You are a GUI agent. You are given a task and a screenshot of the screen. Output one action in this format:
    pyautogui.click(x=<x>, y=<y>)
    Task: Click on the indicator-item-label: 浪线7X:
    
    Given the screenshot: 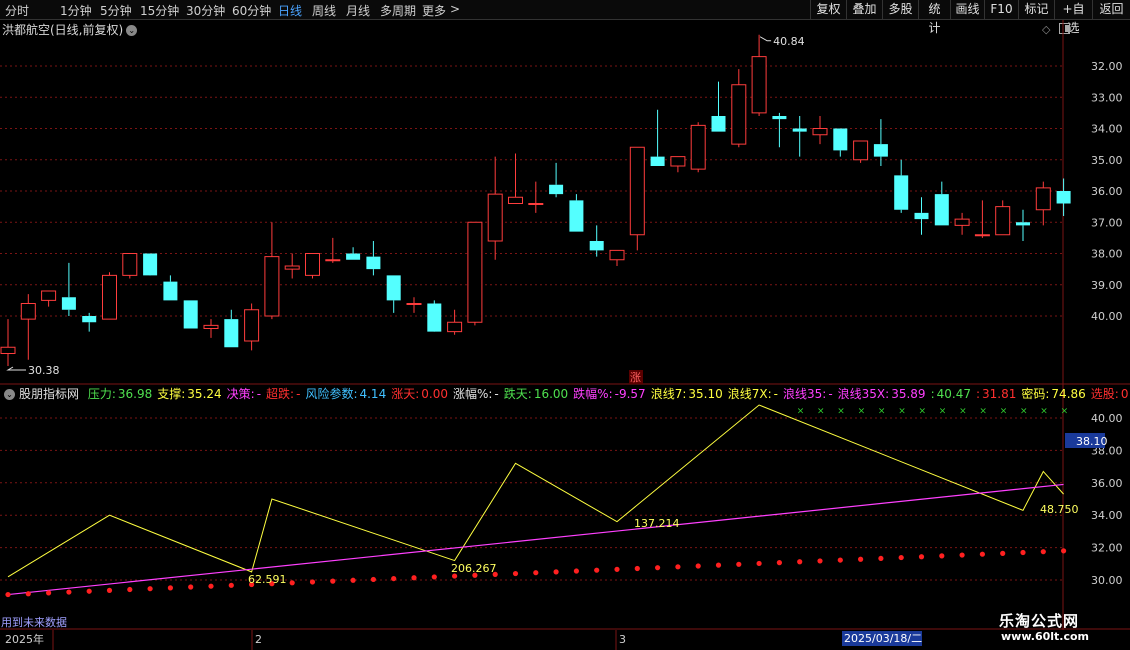 What is the action you would take?
    pyautogui.click(x=749, y=394)
    